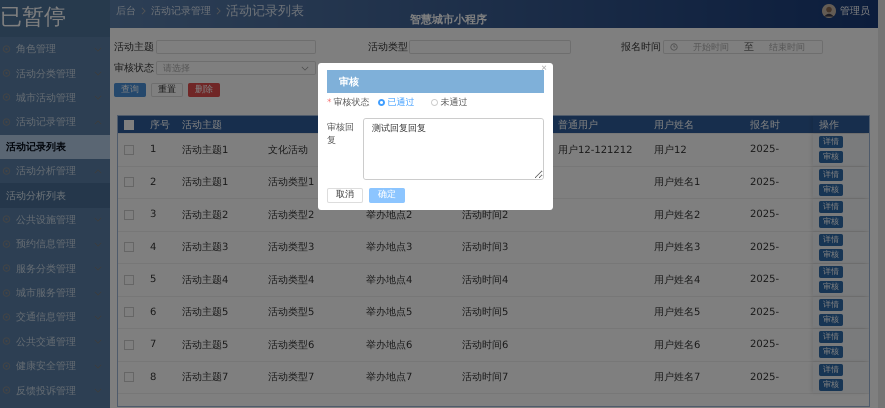 The width and height of the screenshot is (885, 408). What do you see at coordinates (396, 102) in the screenshot?
I see `radio-option: 已通过` at bounding box center [396, 102].